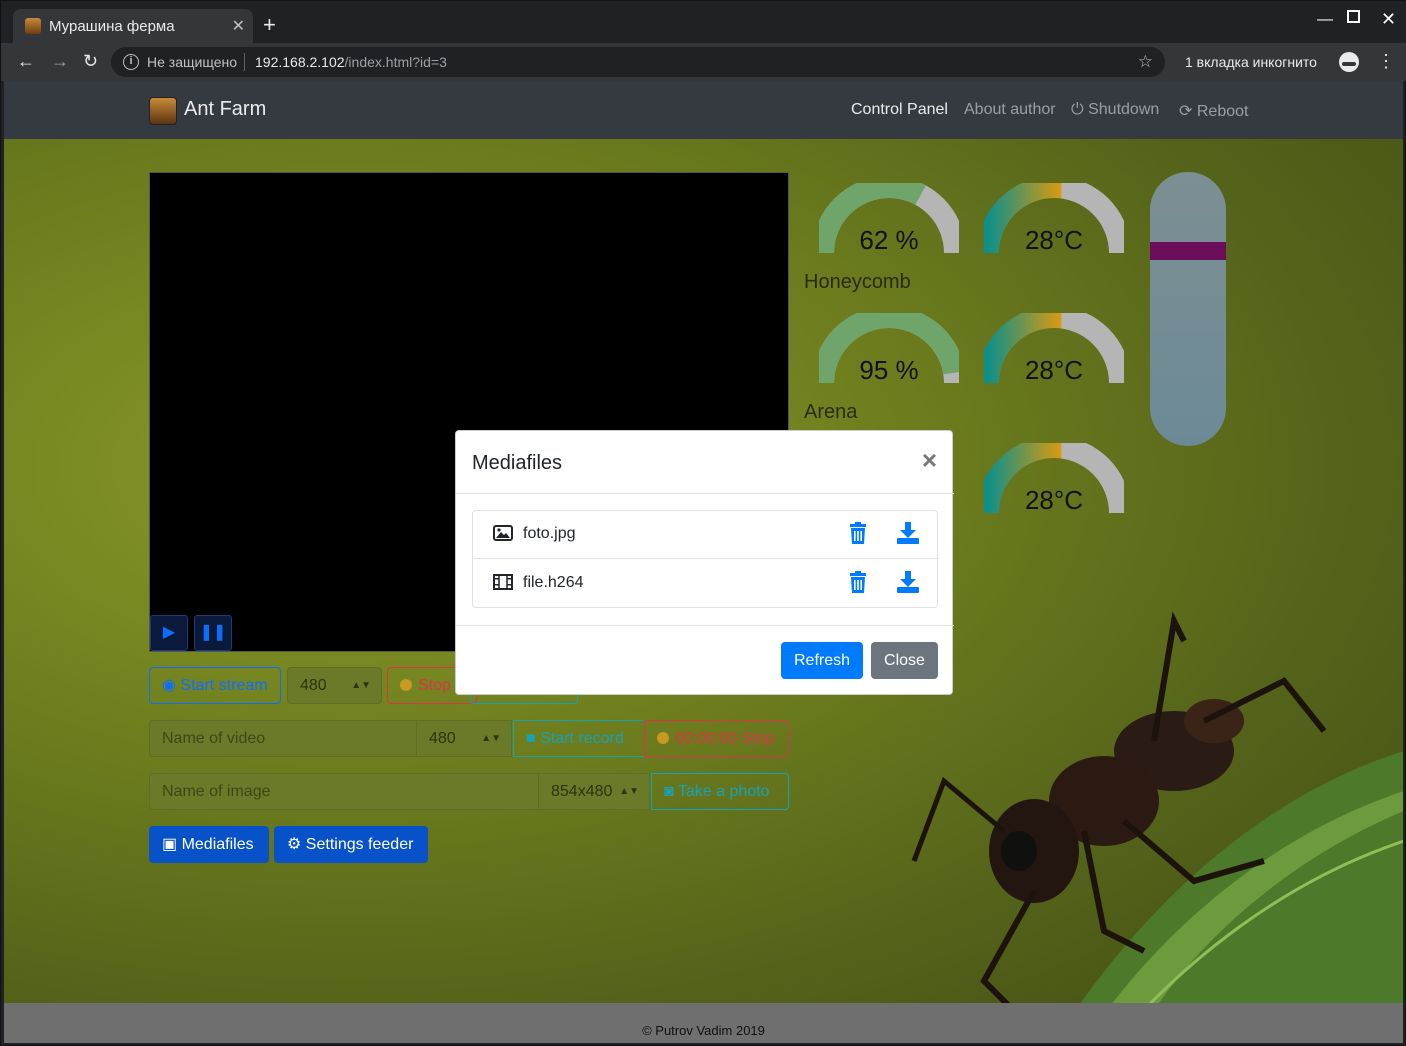 The height and width of the screenshot is (1046, 1406). I want to click on reload-icon: ↻, so click(90, 61).